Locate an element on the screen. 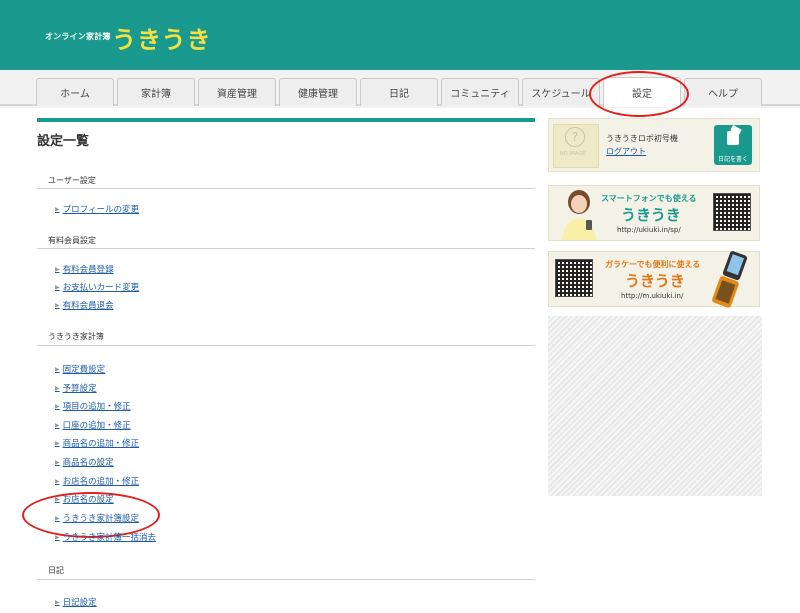 The height and width of the screenshot is (613, 800). m-banner-tagline: ガラケーでも便利に使える is located at coordinates (653, 264).